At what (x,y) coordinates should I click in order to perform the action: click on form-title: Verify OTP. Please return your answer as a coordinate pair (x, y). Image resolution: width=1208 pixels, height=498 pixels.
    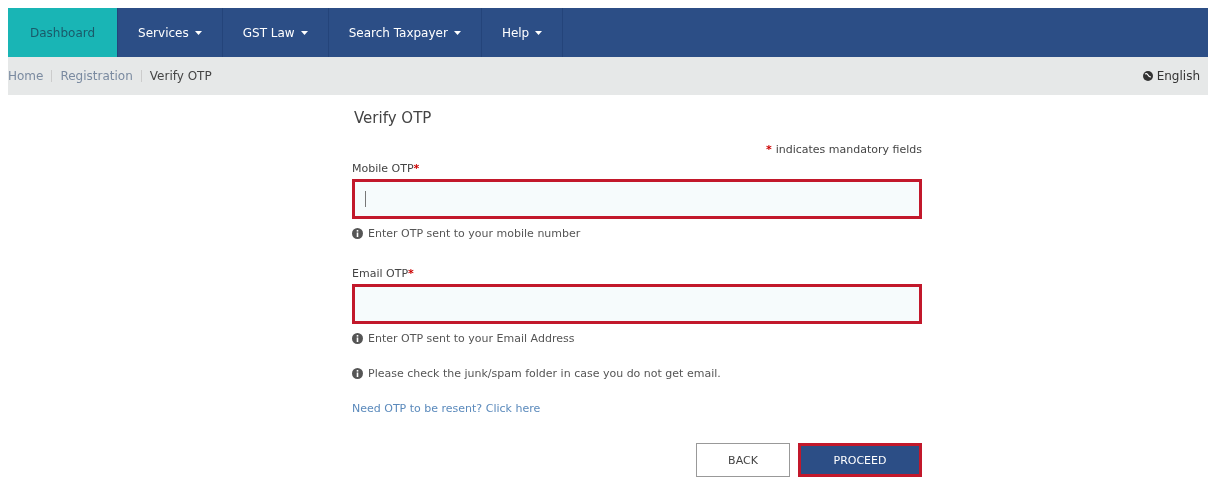
    Looking at the image, I should click on (393, 118).